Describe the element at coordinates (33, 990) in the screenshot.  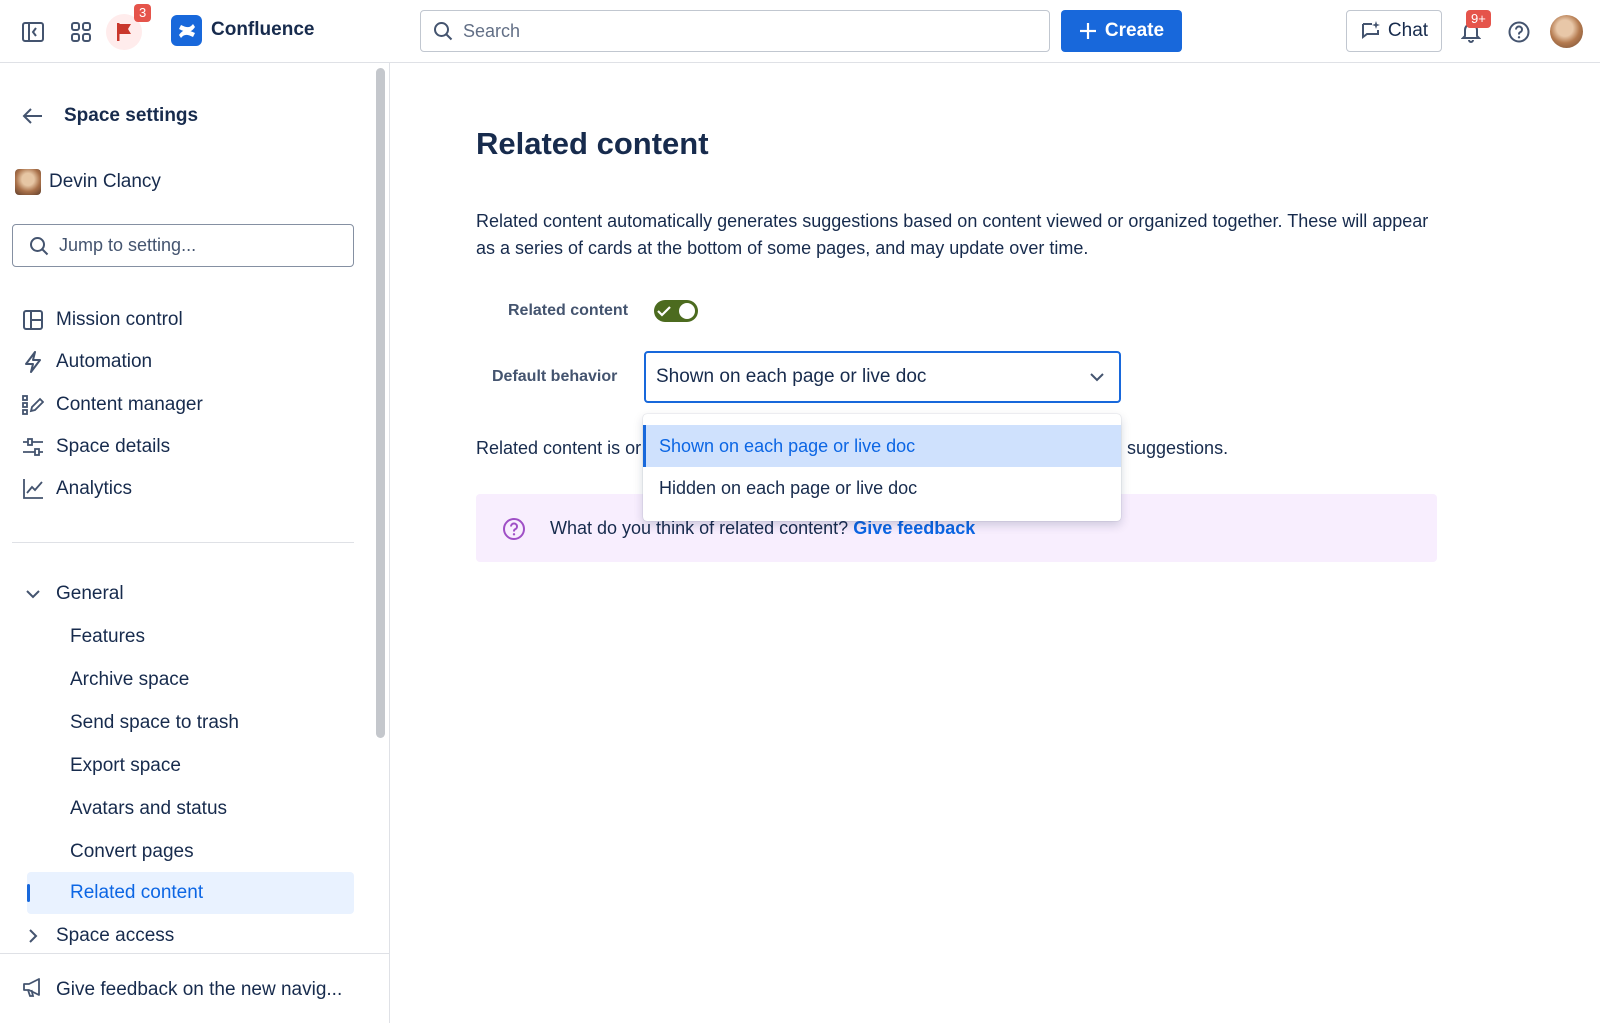
I see `megaphone-icon` at that location.